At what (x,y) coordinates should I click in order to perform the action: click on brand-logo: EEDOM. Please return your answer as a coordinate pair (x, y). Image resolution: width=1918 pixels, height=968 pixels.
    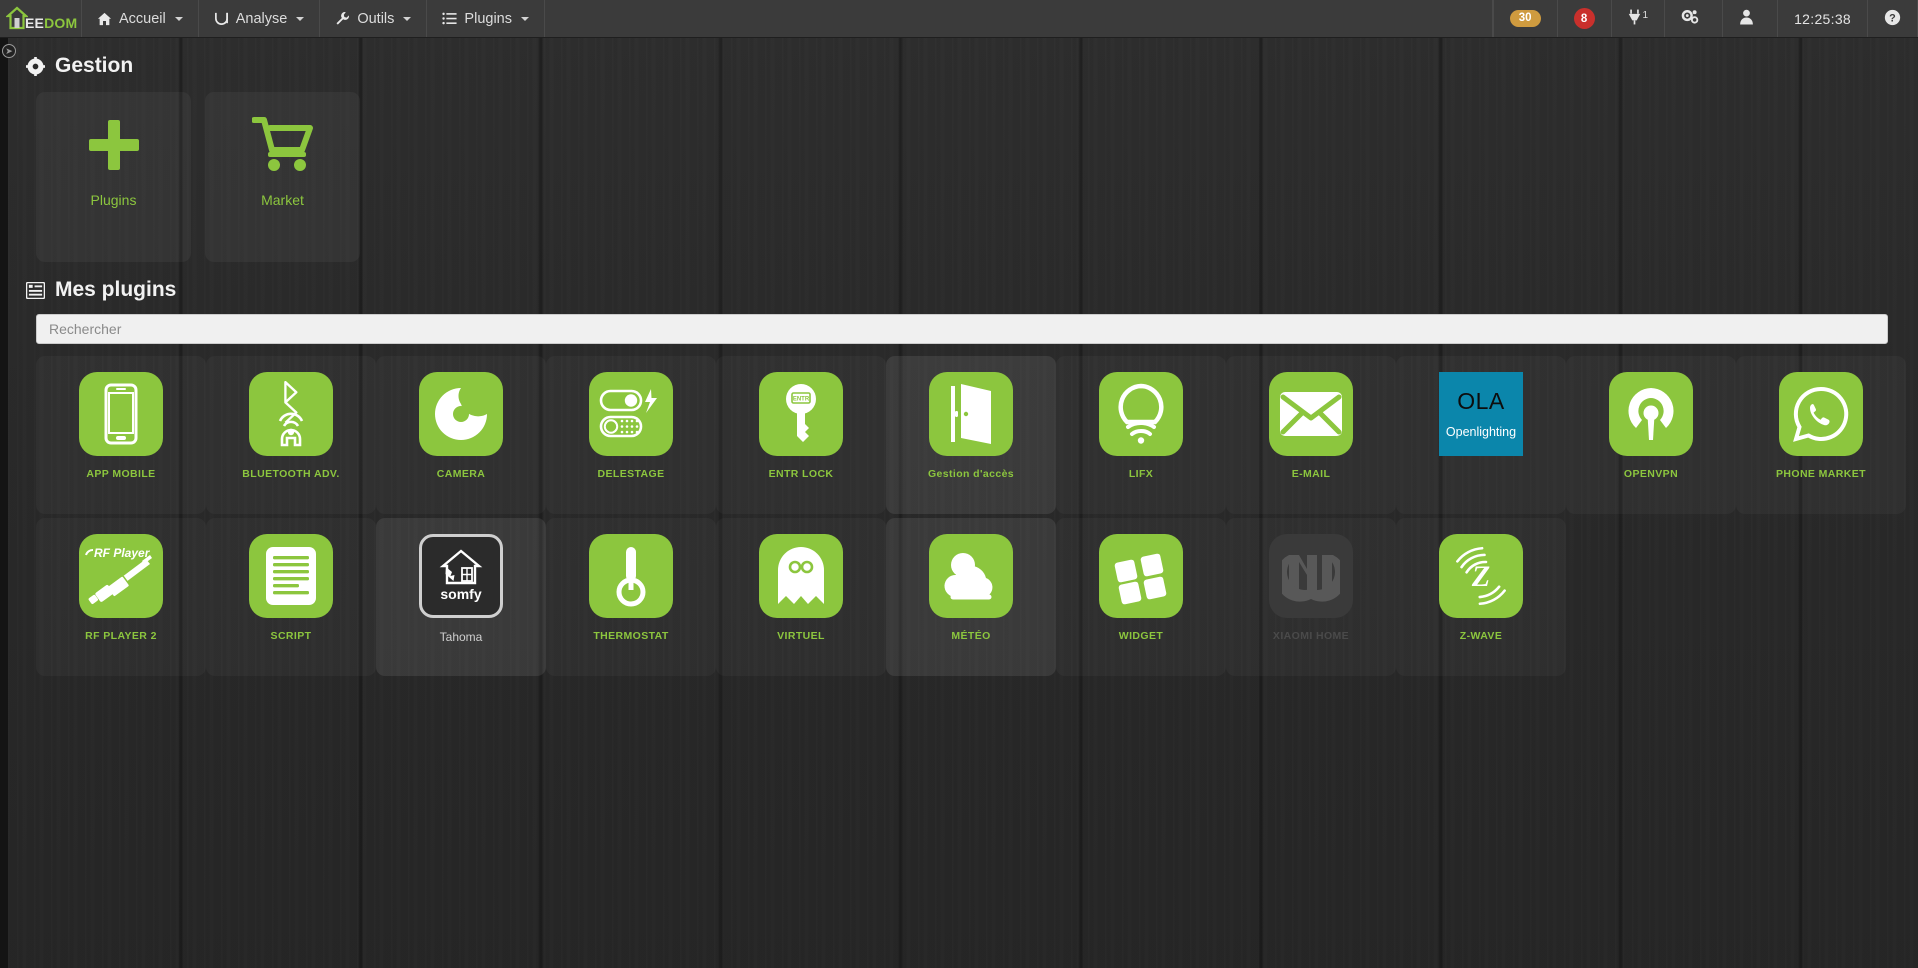
    Looking at the image, I should click on (41, 18).